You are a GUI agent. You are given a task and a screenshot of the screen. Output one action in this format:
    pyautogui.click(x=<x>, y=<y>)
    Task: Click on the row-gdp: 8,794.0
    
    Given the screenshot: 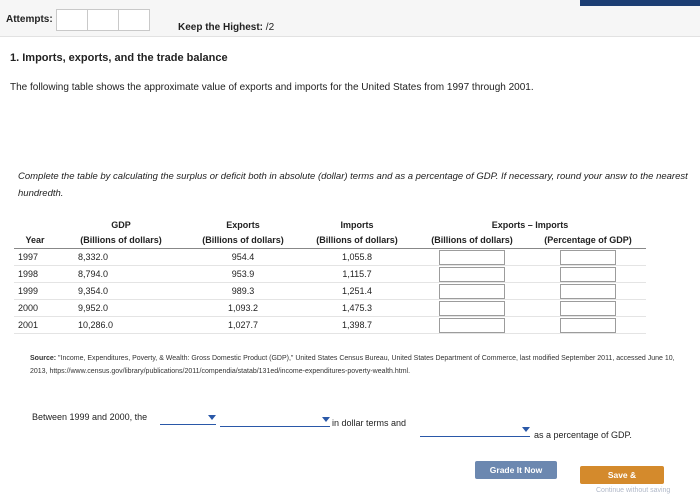 What is the action you would take?
    pyautogui.click(x=121, y=274)
    